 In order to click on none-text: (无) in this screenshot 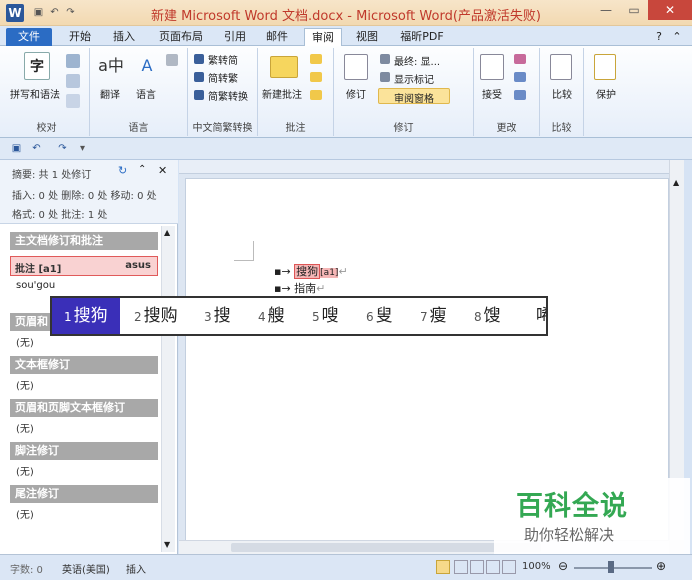, I will do `click(25, 429)`.